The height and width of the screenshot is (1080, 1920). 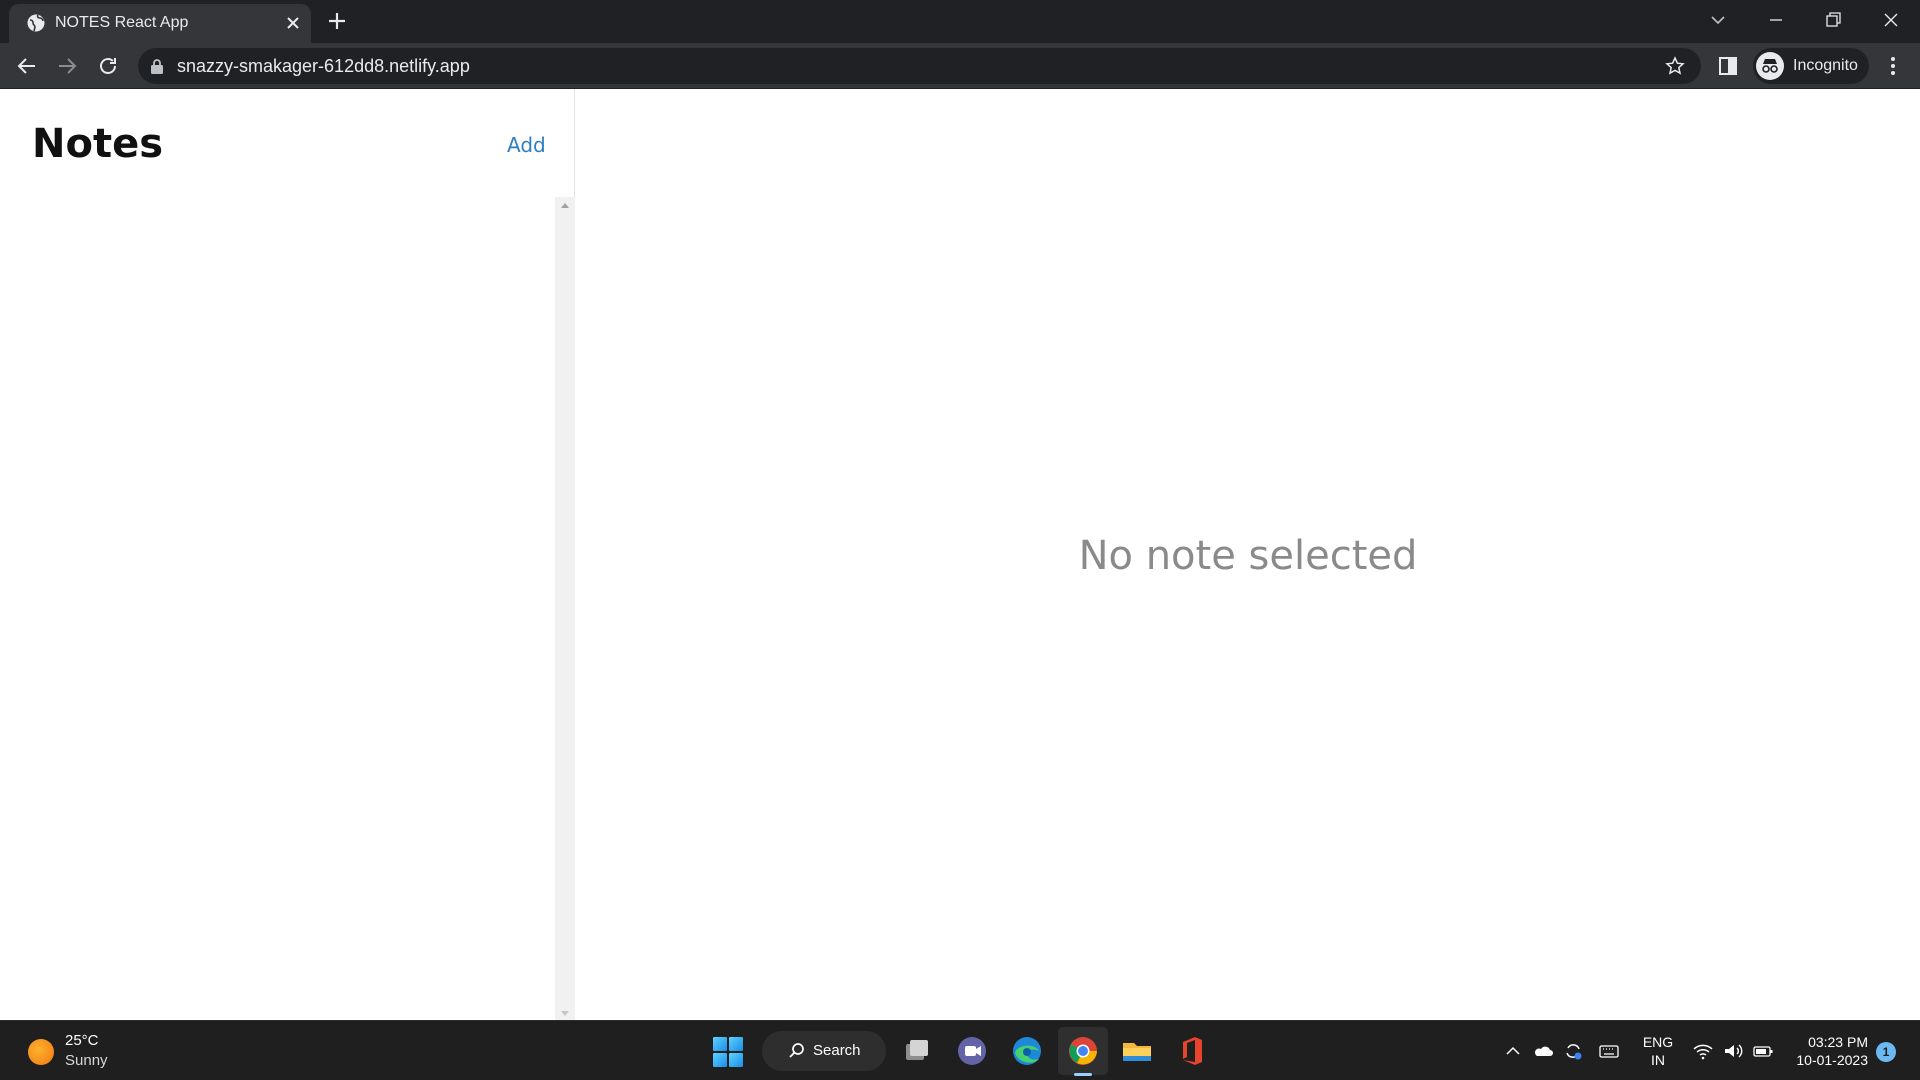 What do you see at coordinates (1703, 1051) in the screenshot?
I see `wifi-icon` at bounding box center [1703, 1051].